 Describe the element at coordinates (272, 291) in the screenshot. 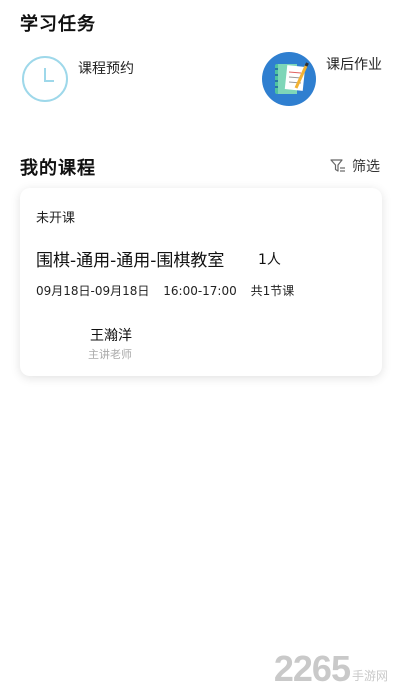

I see `course-sessions: 共1节课` at that location.